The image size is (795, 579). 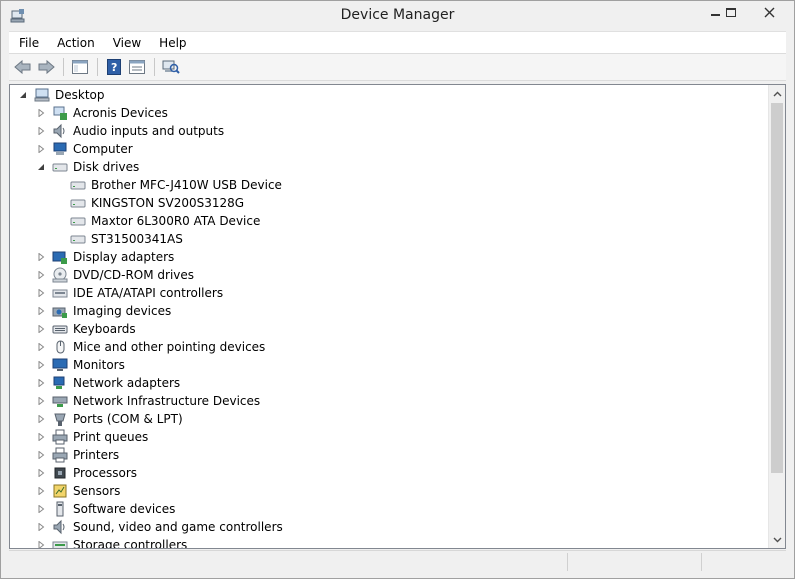 I want to click on dvd-drive-icon, so click(x=60, y=275).